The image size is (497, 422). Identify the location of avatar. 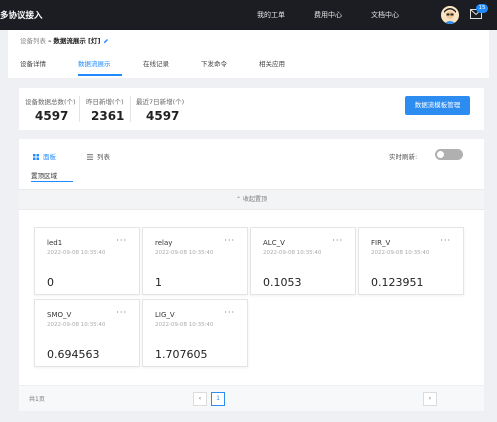
(450, 15).